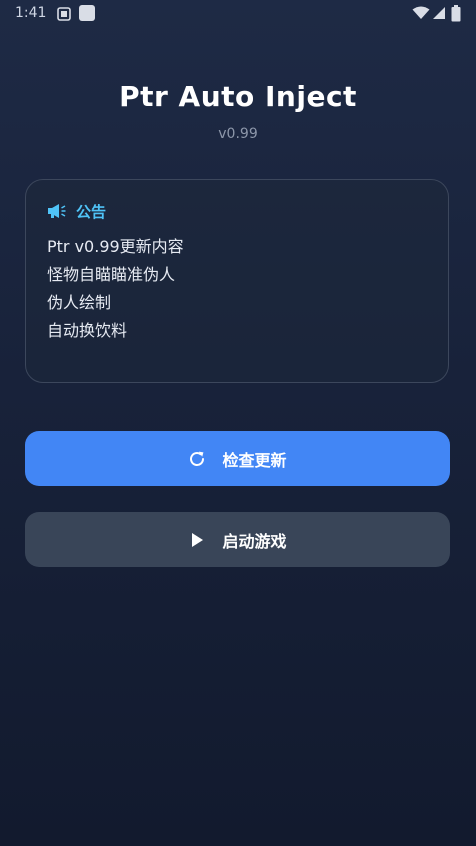 The height and width of the screenshot is (846, 476). Describe the element at coordinates (79, 302) in the screenshot. I see `notice-line: 伪人绘制` at that location.